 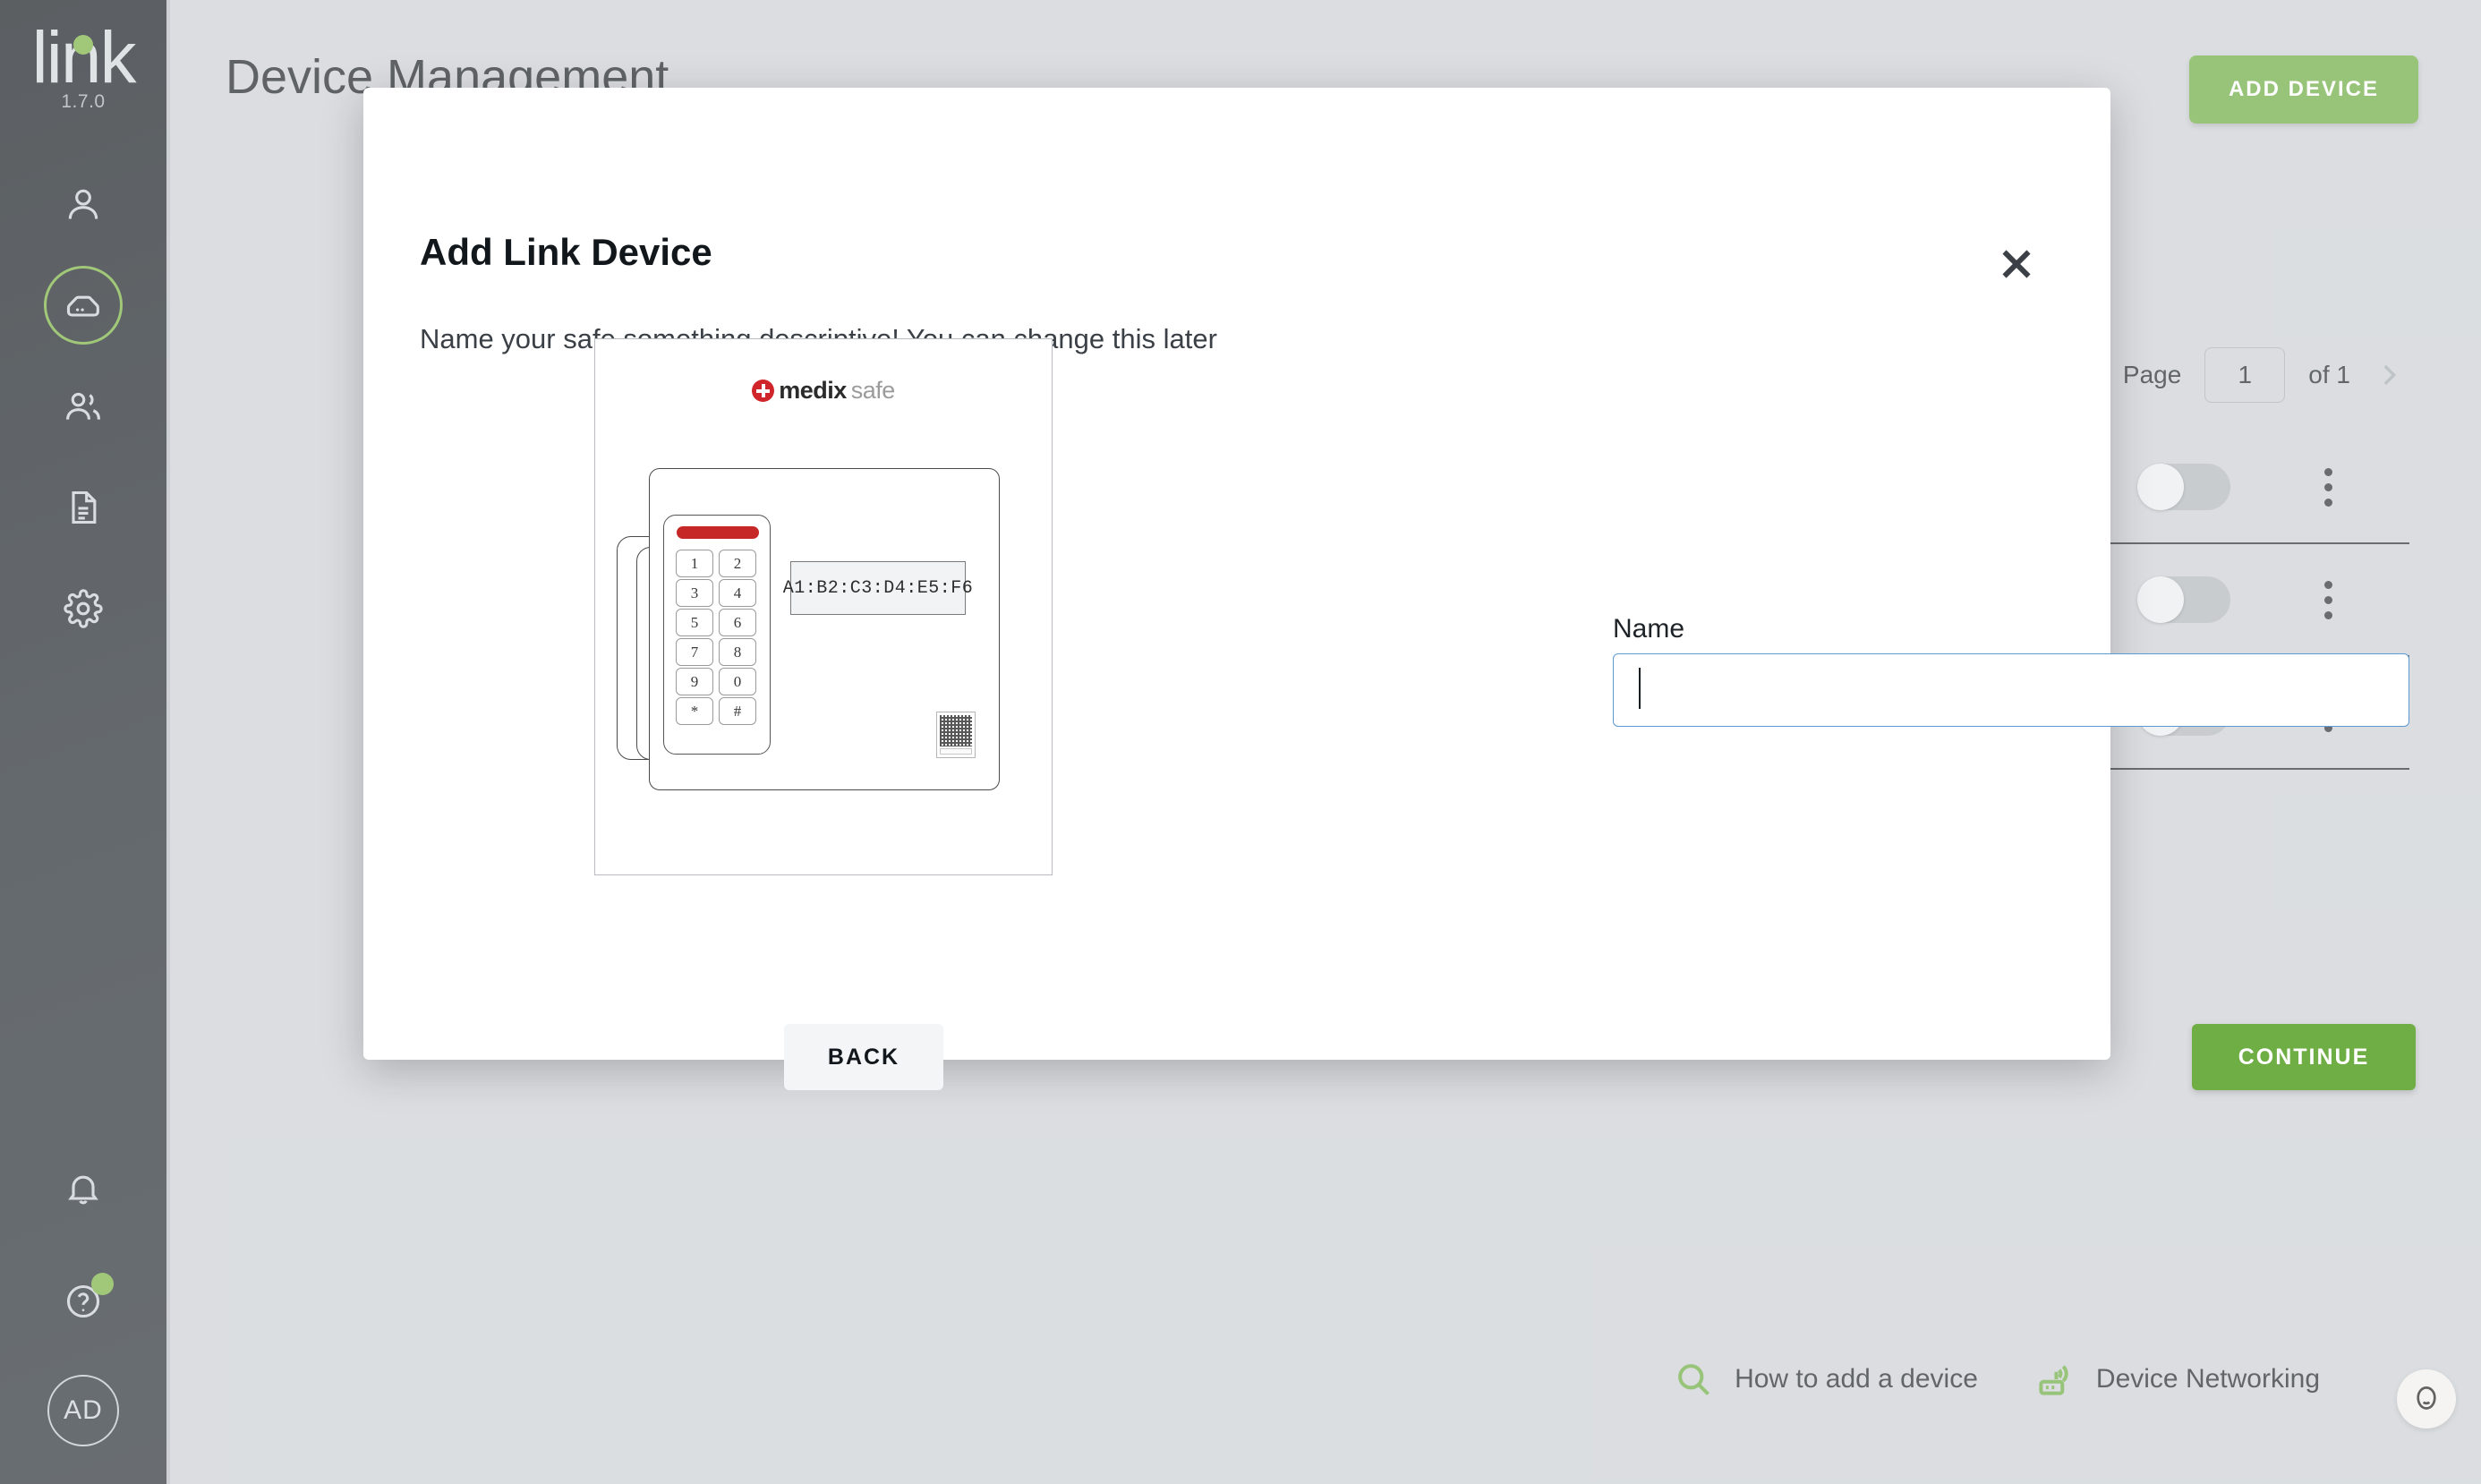 I want to click on back-button: BACK, so click(x=863, y=1057).